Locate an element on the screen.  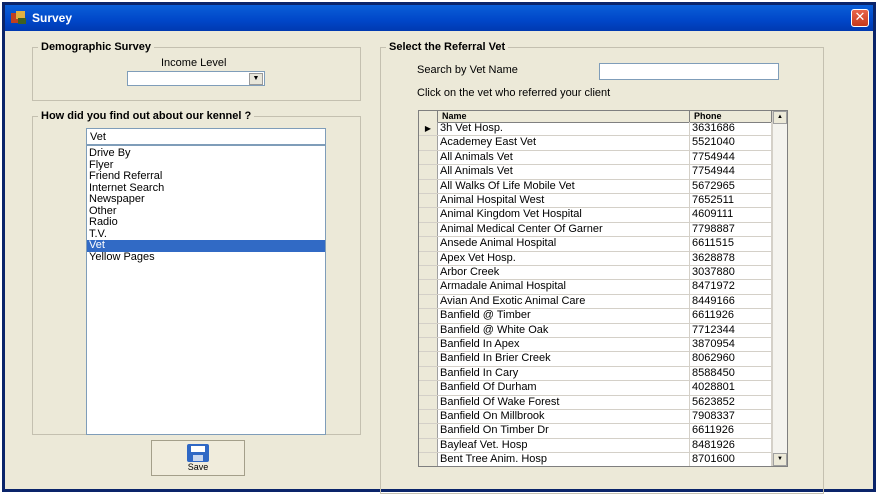
vet-name-cell: Bent Tree Anim. Hosp is located at coordinates (564, 459).